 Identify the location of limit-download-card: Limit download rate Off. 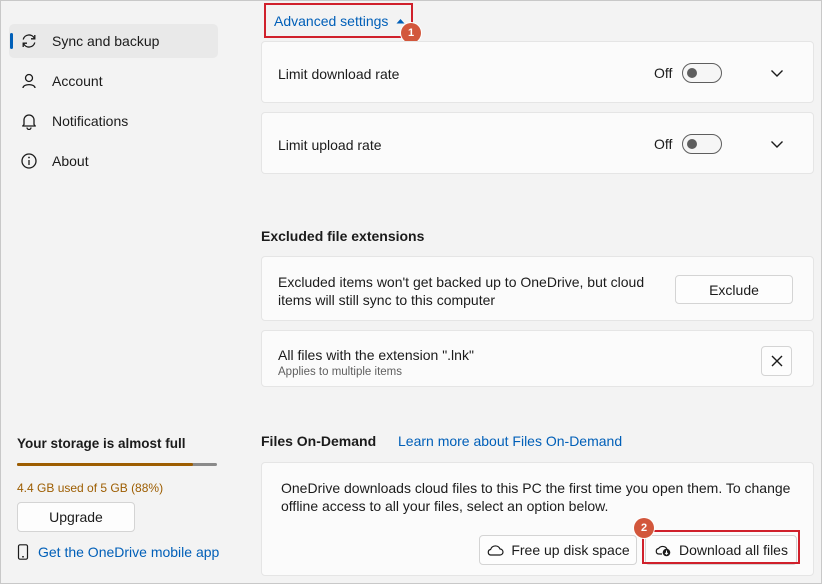
(537, 72).